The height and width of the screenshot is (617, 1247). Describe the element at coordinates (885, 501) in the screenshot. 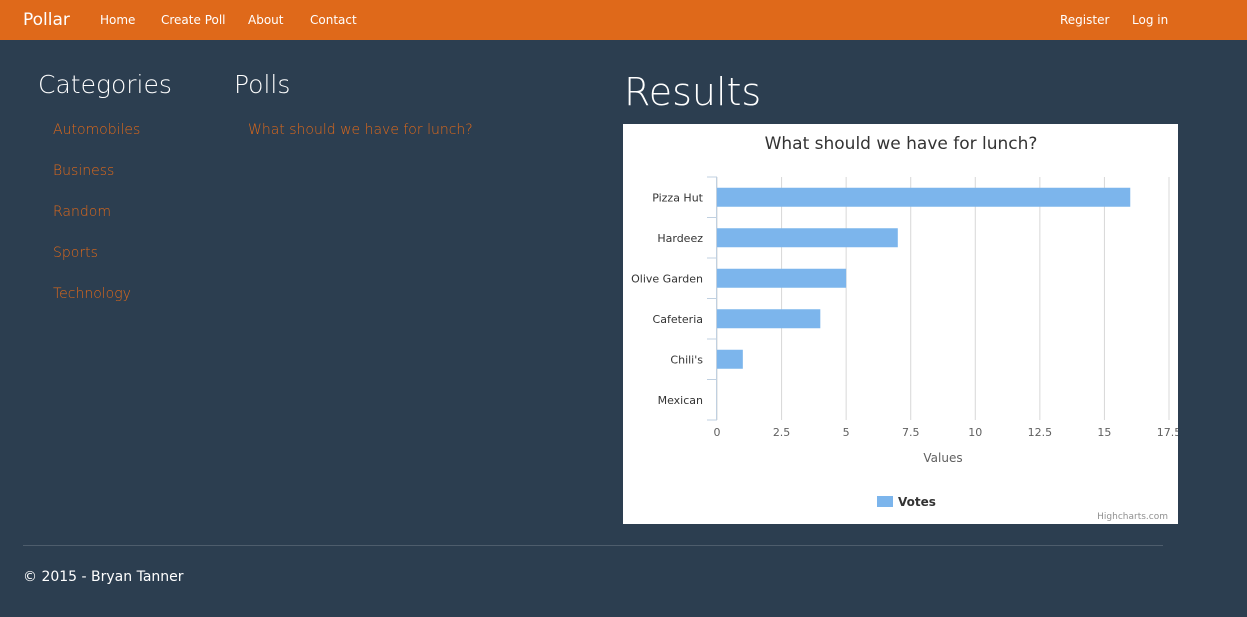

I see `legend-symbol` at that location.